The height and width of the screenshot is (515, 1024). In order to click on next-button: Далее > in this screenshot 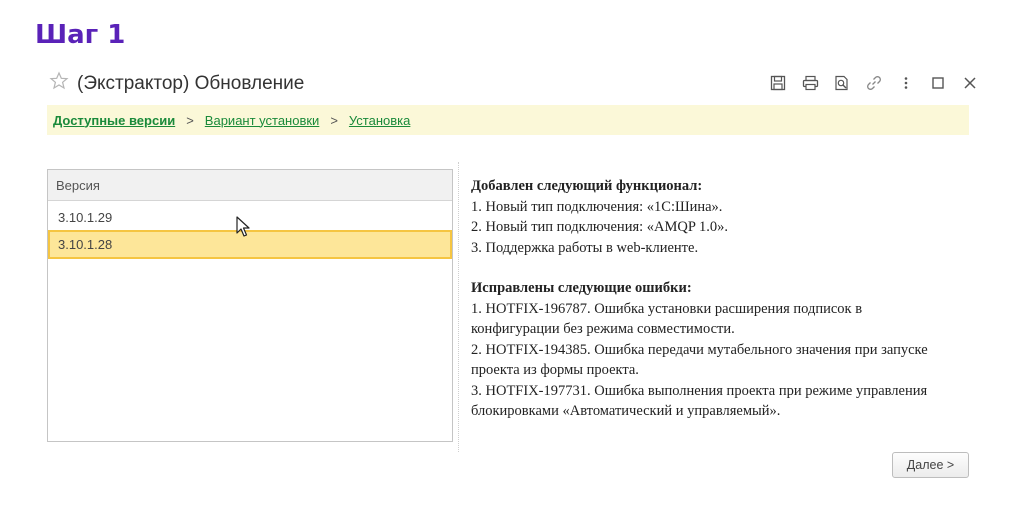, I will do `click(930, 465)`.